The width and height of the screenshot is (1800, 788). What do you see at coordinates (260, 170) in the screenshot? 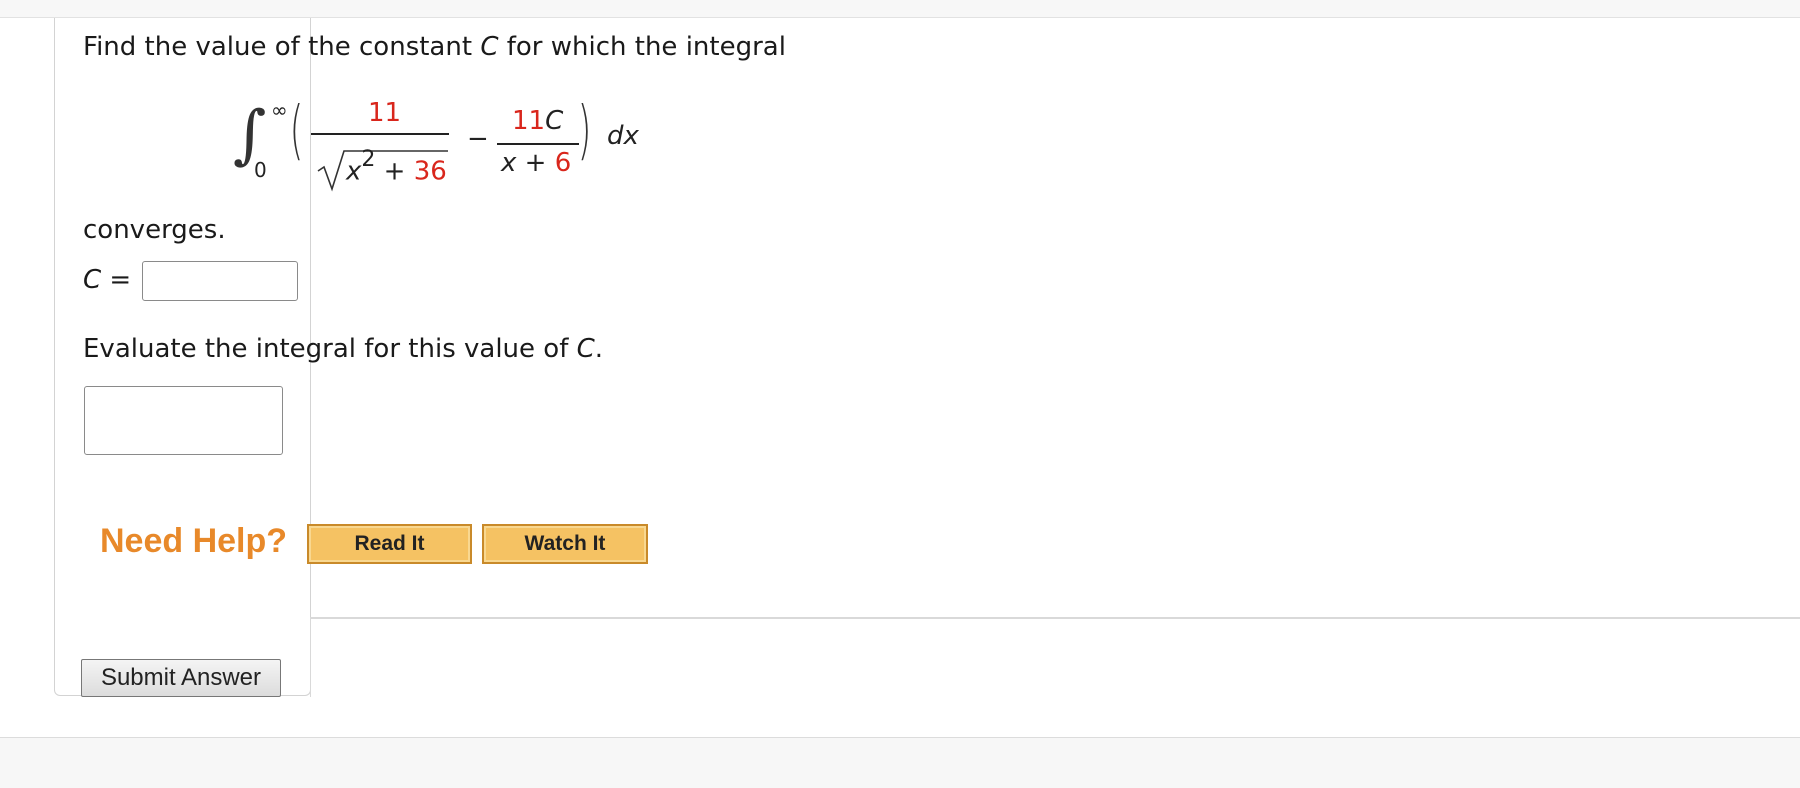
I see `lower-limit: 0` at bounding box center [260, 170].